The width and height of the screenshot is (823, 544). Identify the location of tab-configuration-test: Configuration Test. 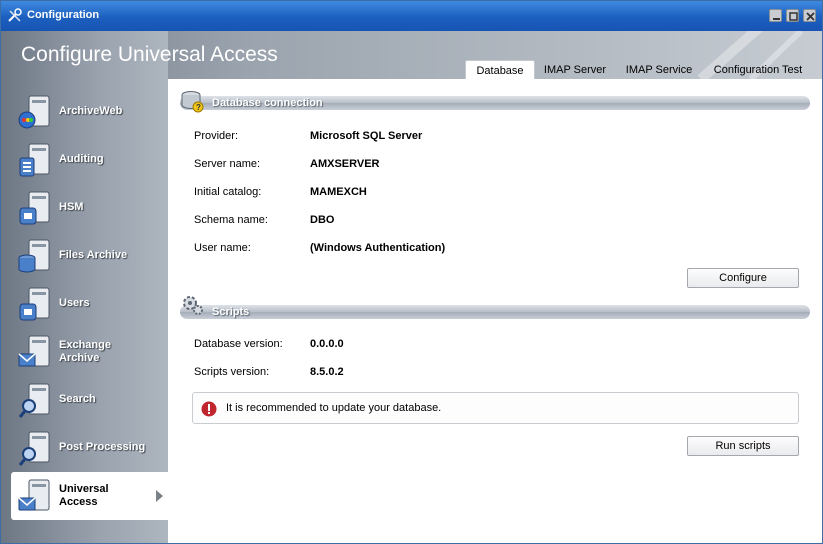
(758, 70).